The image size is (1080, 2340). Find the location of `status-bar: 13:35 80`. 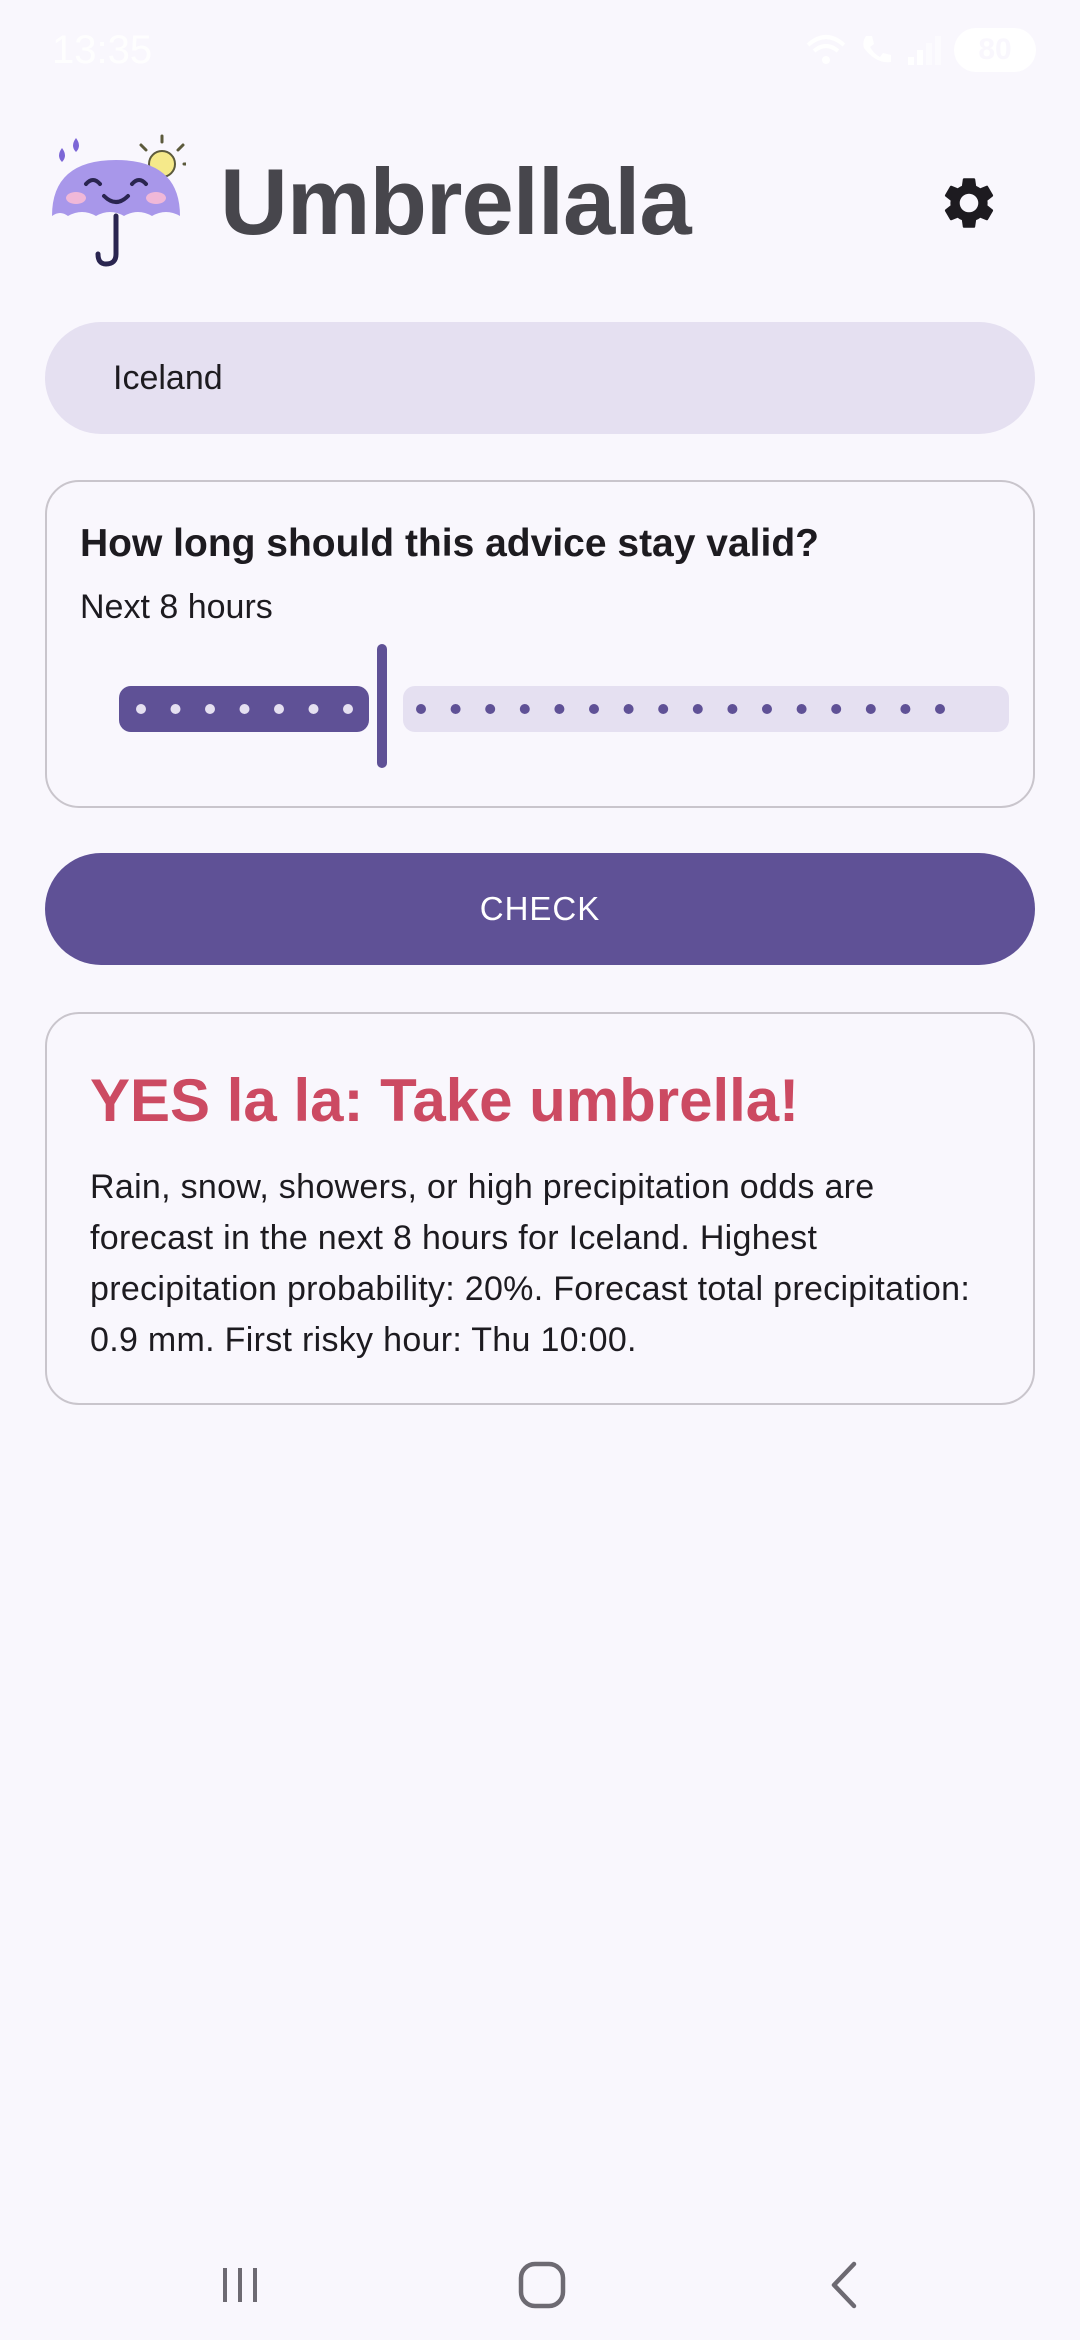

status-bar: 13:35 80 is located at coordinates (540, 50).